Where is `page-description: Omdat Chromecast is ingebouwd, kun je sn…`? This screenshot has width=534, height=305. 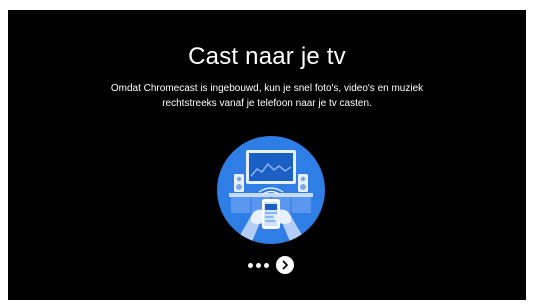 page-description: Omdat Chromecast is ingebouwd, kun je sn… is located at coordinates (267, 96).